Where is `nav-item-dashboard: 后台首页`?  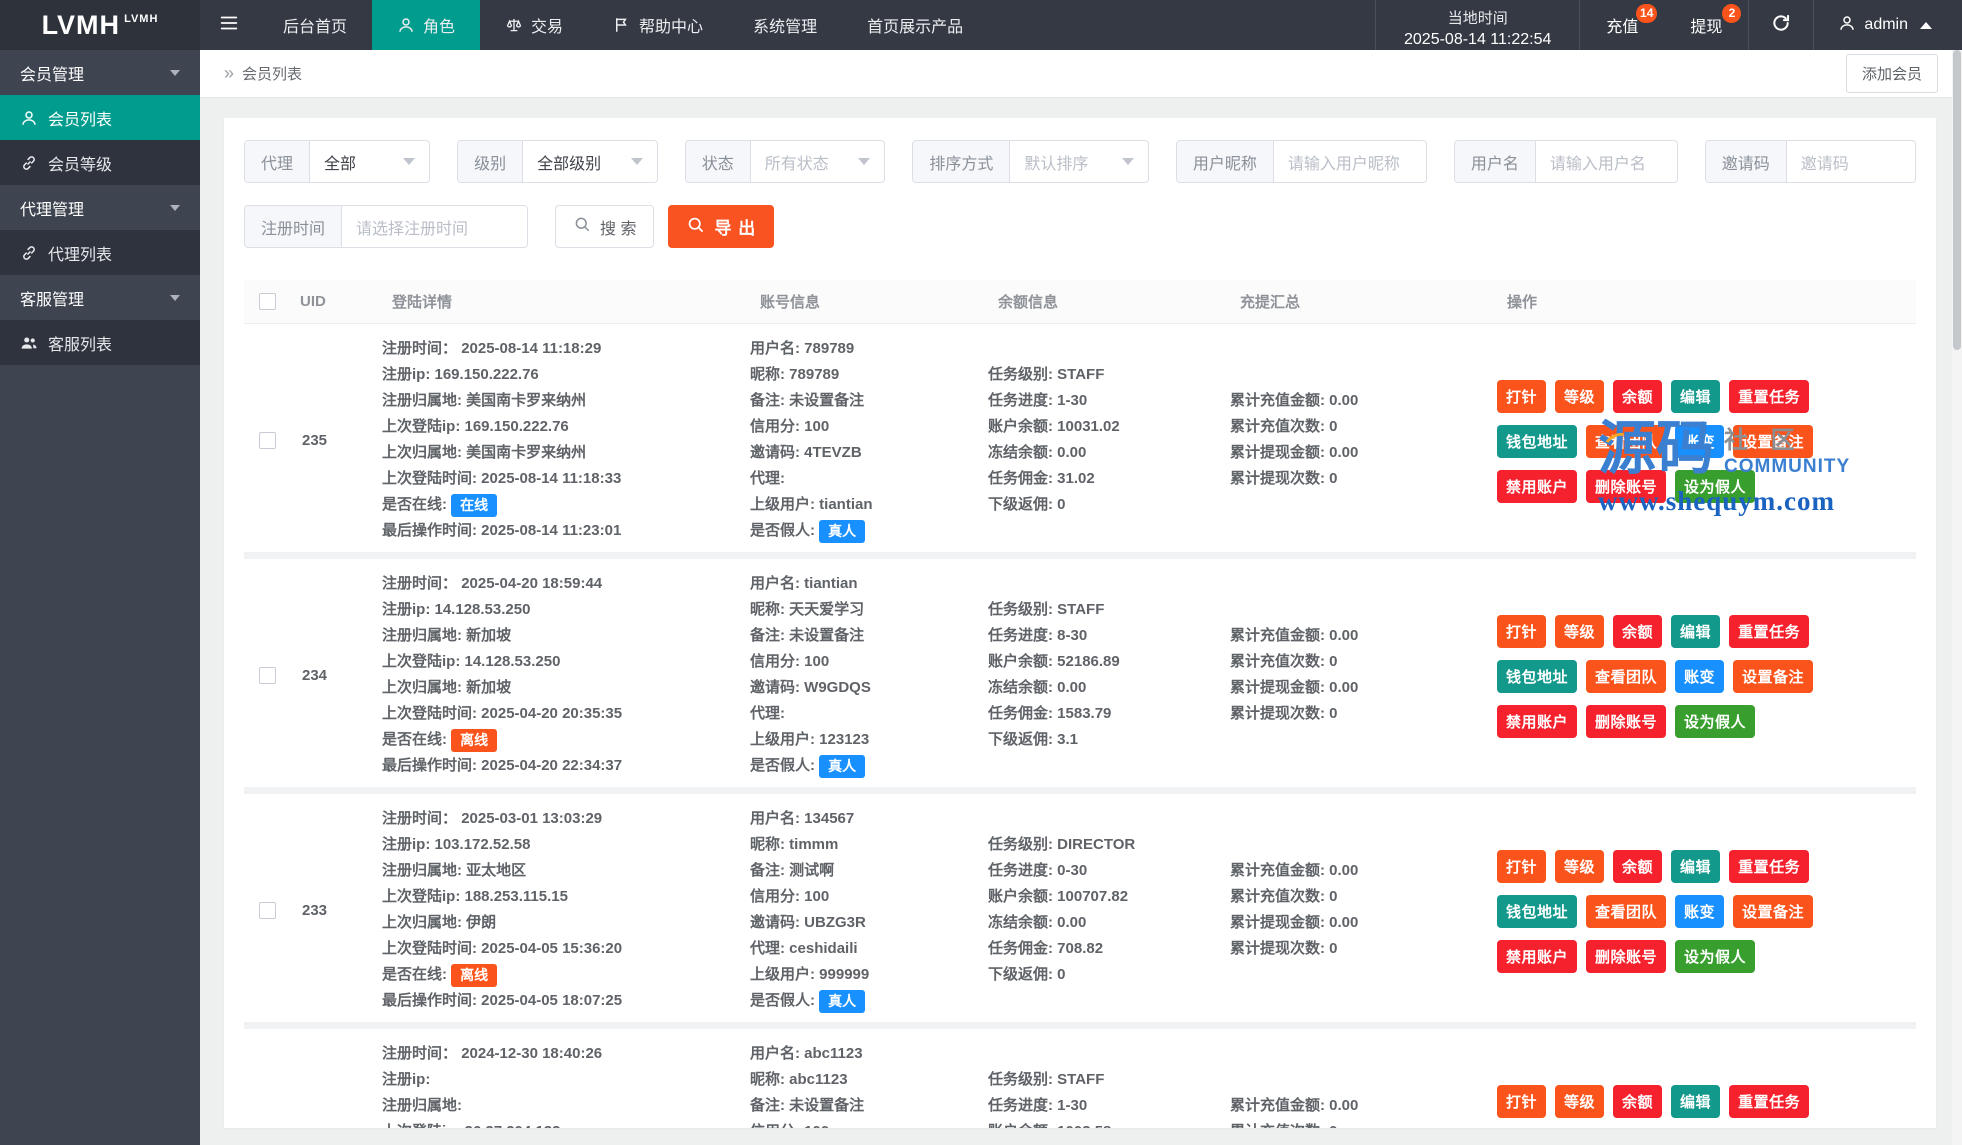
nav-item-dashboard: 后台首页 is located at coordinates (315, 25).